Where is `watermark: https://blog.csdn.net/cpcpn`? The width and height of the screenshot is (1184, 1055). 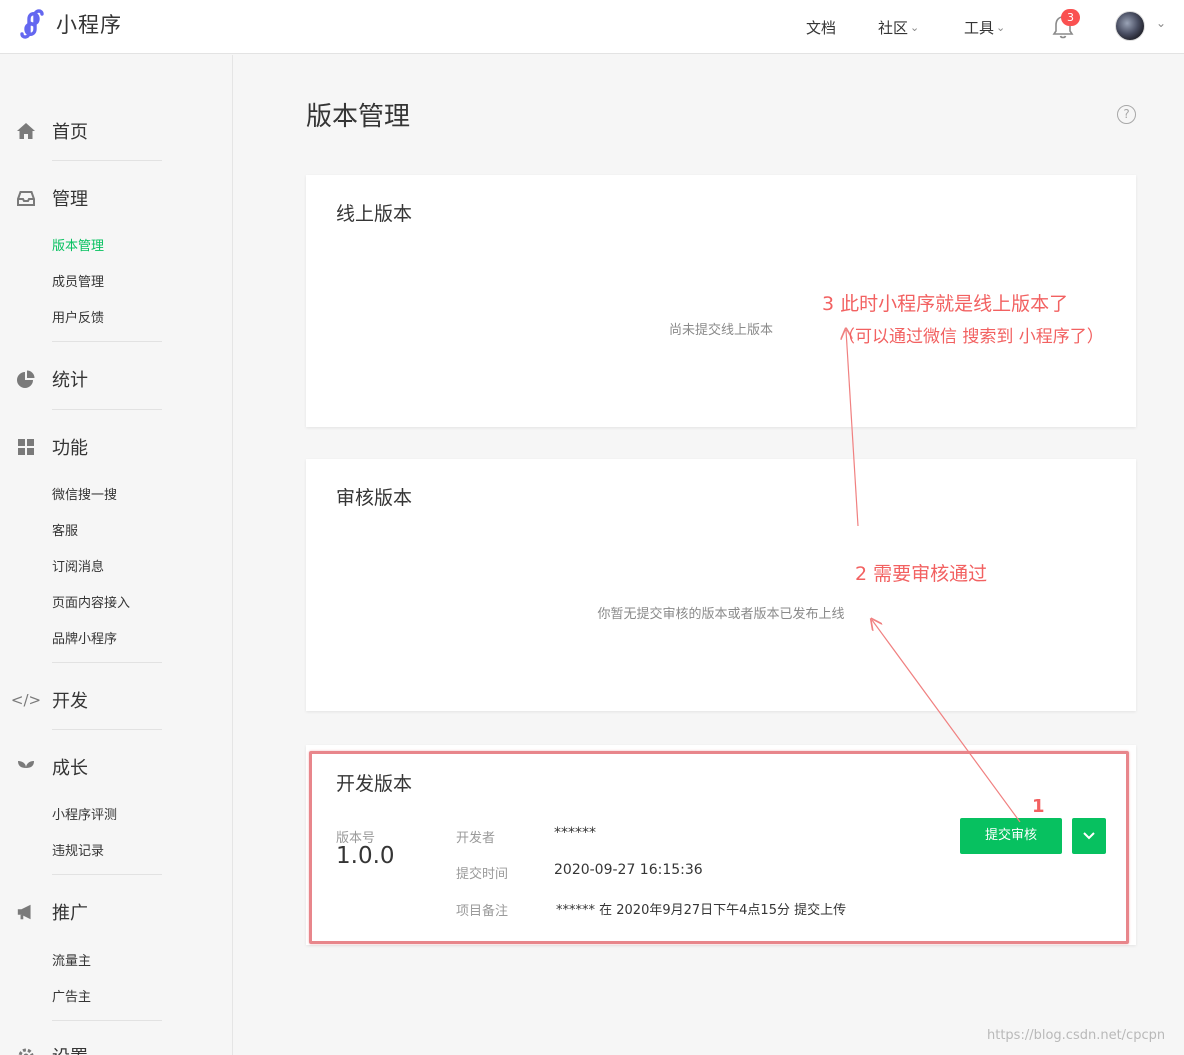 watermark: https://blog.csdn.net/cpcpn is located at coordinates (1076, 1035).